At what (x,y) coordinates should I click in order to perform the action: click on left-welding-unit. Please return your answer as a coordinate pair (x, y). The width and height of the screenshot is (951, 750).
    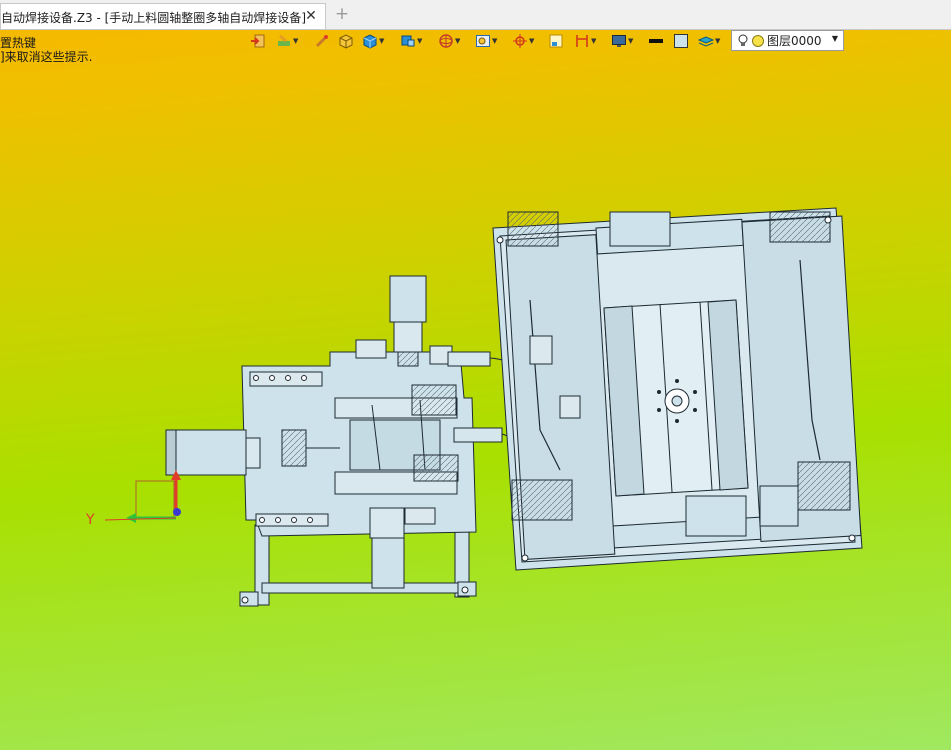
    Looking at the image, I should click on (359, 477).